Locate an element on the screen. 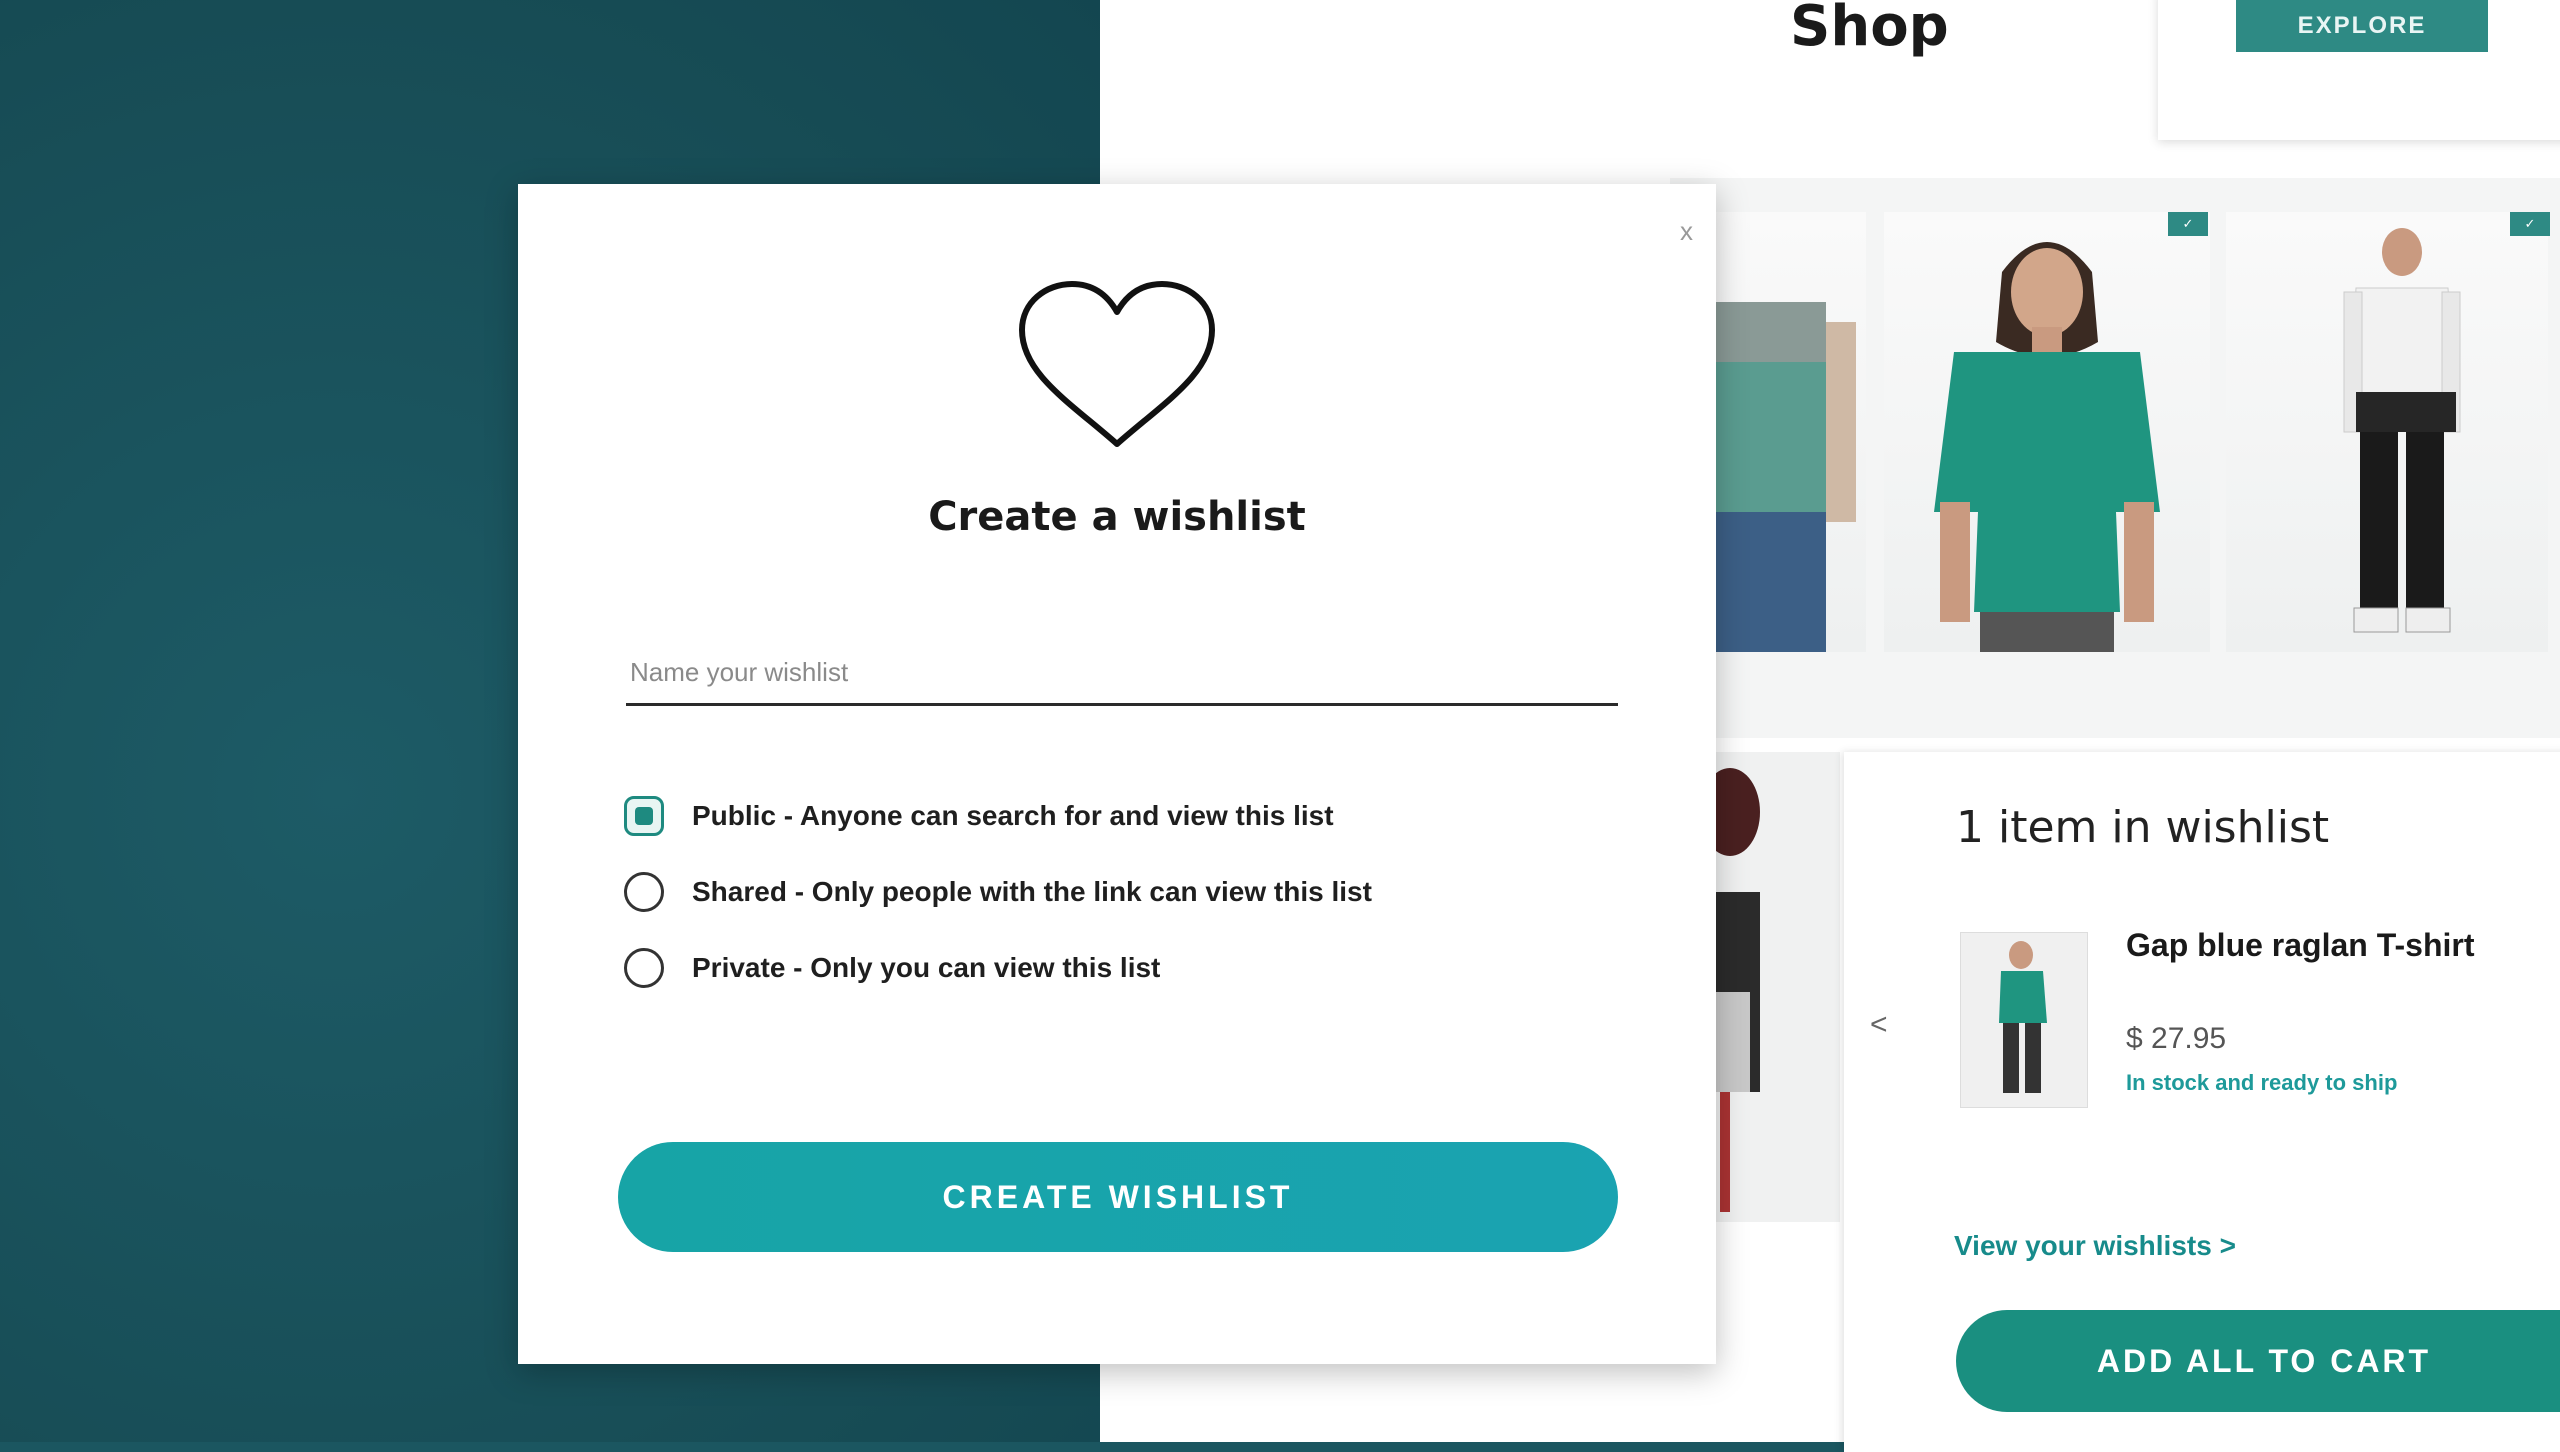 Image resolution: width=2560 pixels, height=1452 pixels. product-thumbnail is located at coordinates (2023, 1017).